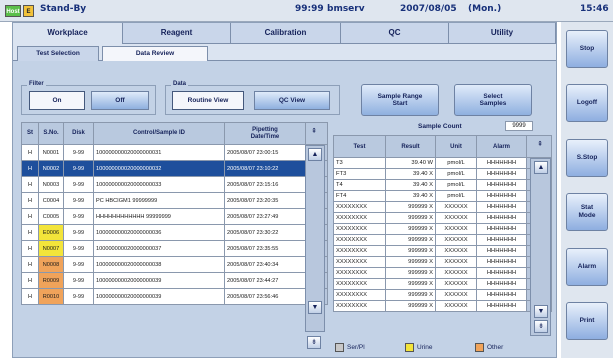 Image resolution: width=613 pixels, height=358 pixels. Describe the element at coordinates (541, 167) in the screenshot. I see `result-scroll-up-icon: ▲` at that location.